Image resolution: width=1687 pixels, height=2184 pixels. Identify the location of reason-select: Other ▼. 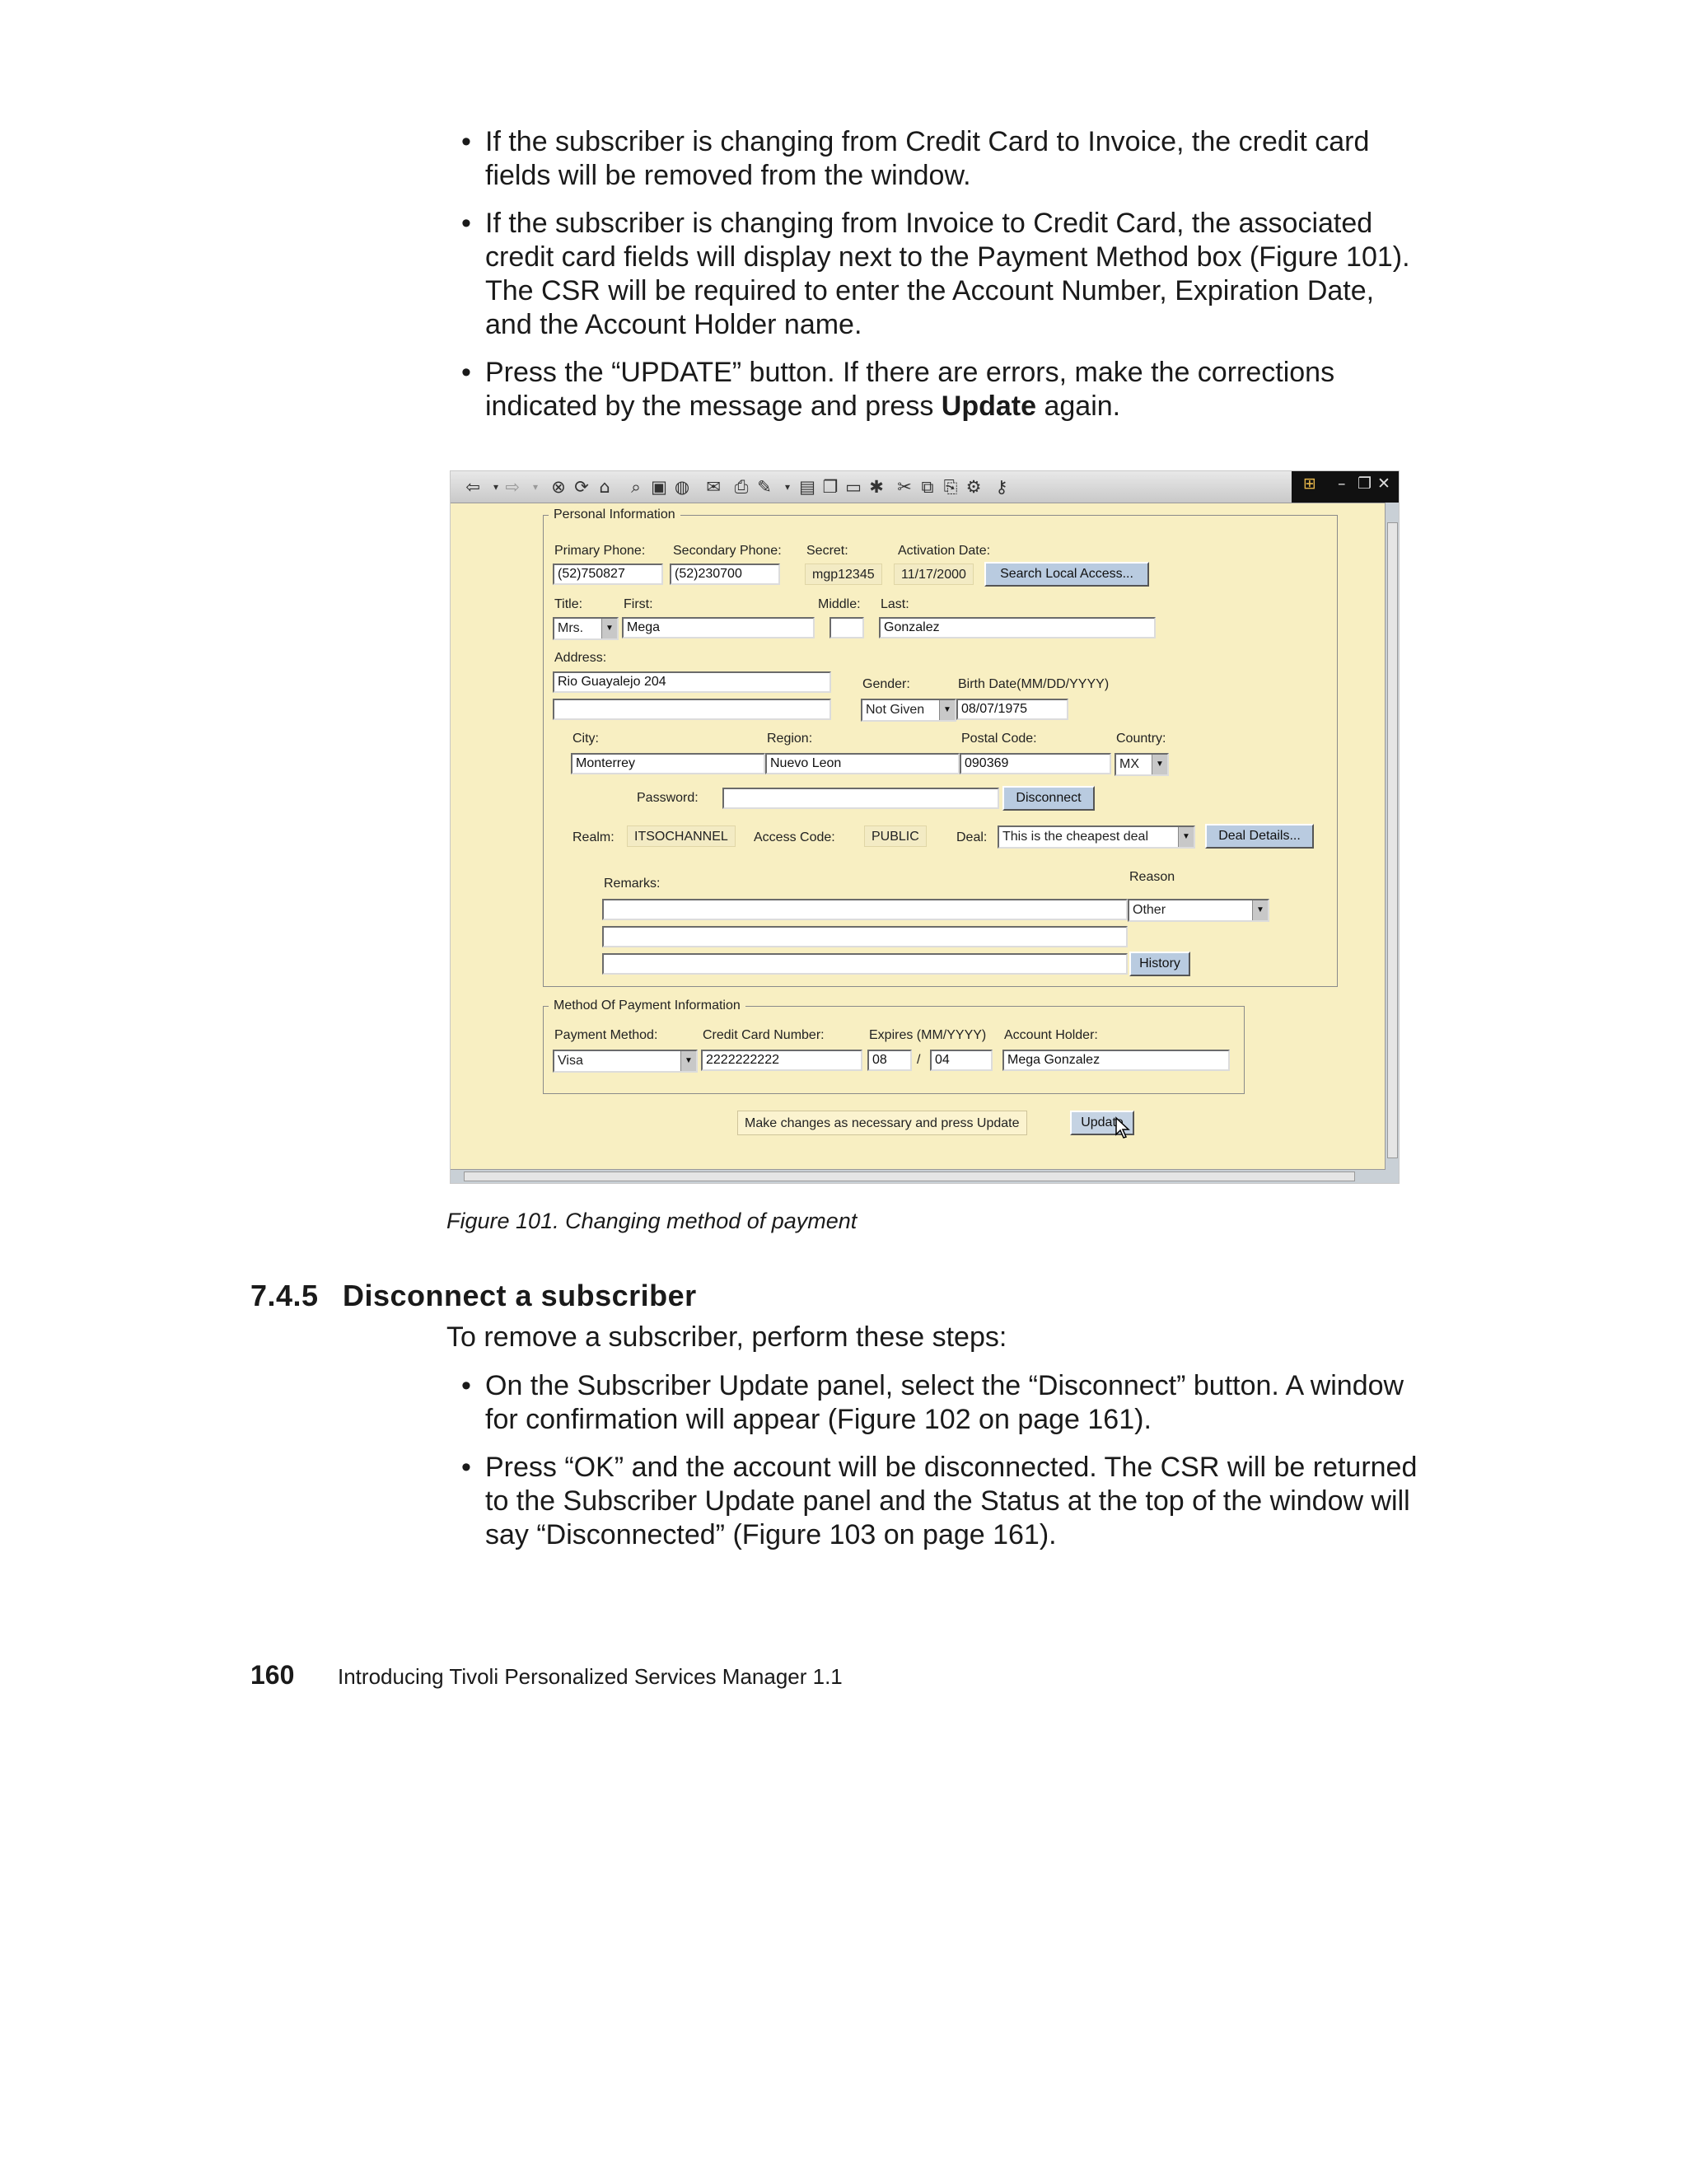
(1198, 910).